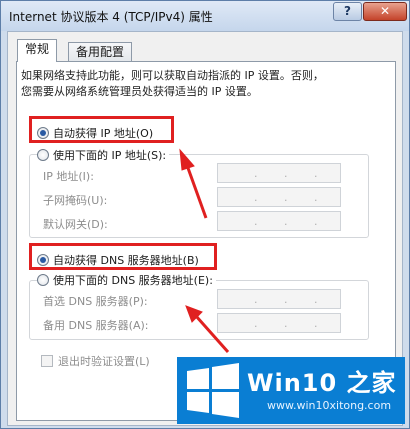  I want to click on manual-dns-label: 使用下面的 DNS 服务器地址(E):, so click(133, 280).